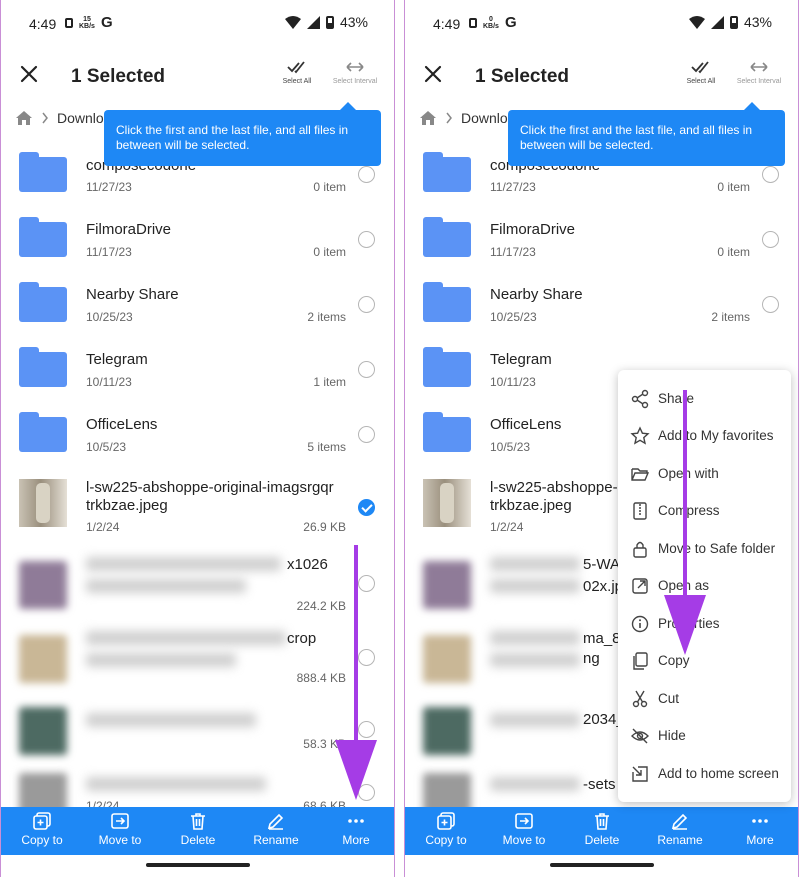 The image size is (800, 877). I want to click on bottom-action-bar: Copy to Move to Delete Rename More, so click(601, 831).